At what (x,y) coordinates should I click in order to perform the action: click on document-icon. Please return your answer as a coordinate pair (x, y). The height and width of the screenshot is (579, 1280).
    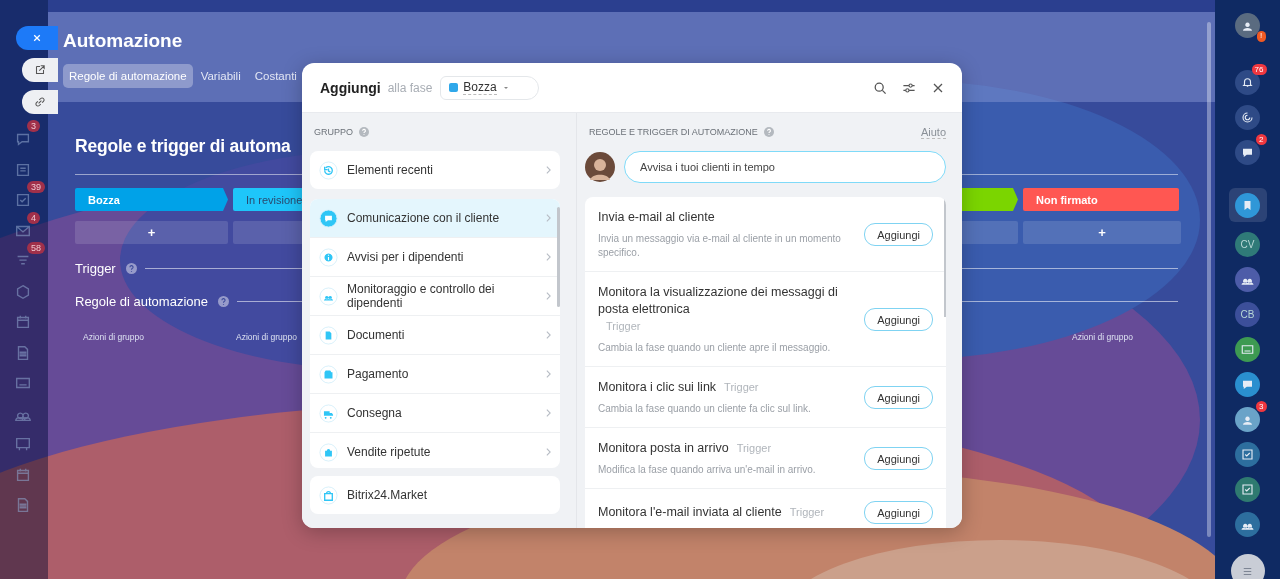
    Looking at the image, I should click on (328, 335).